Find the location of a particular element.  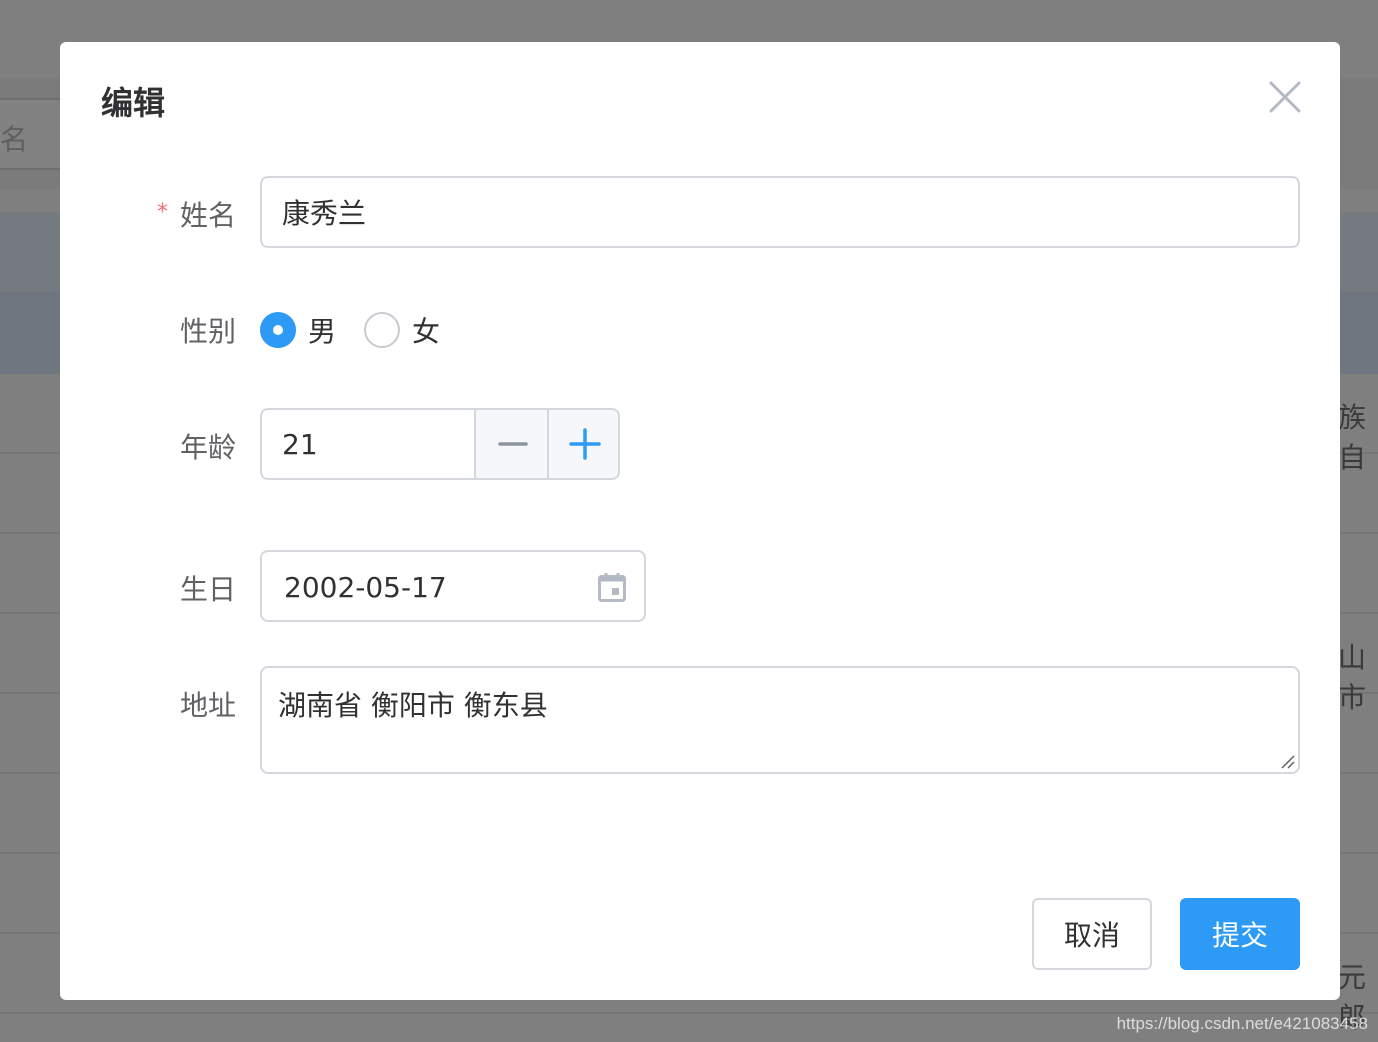

decrement-button is located at coordinates (510, 444).